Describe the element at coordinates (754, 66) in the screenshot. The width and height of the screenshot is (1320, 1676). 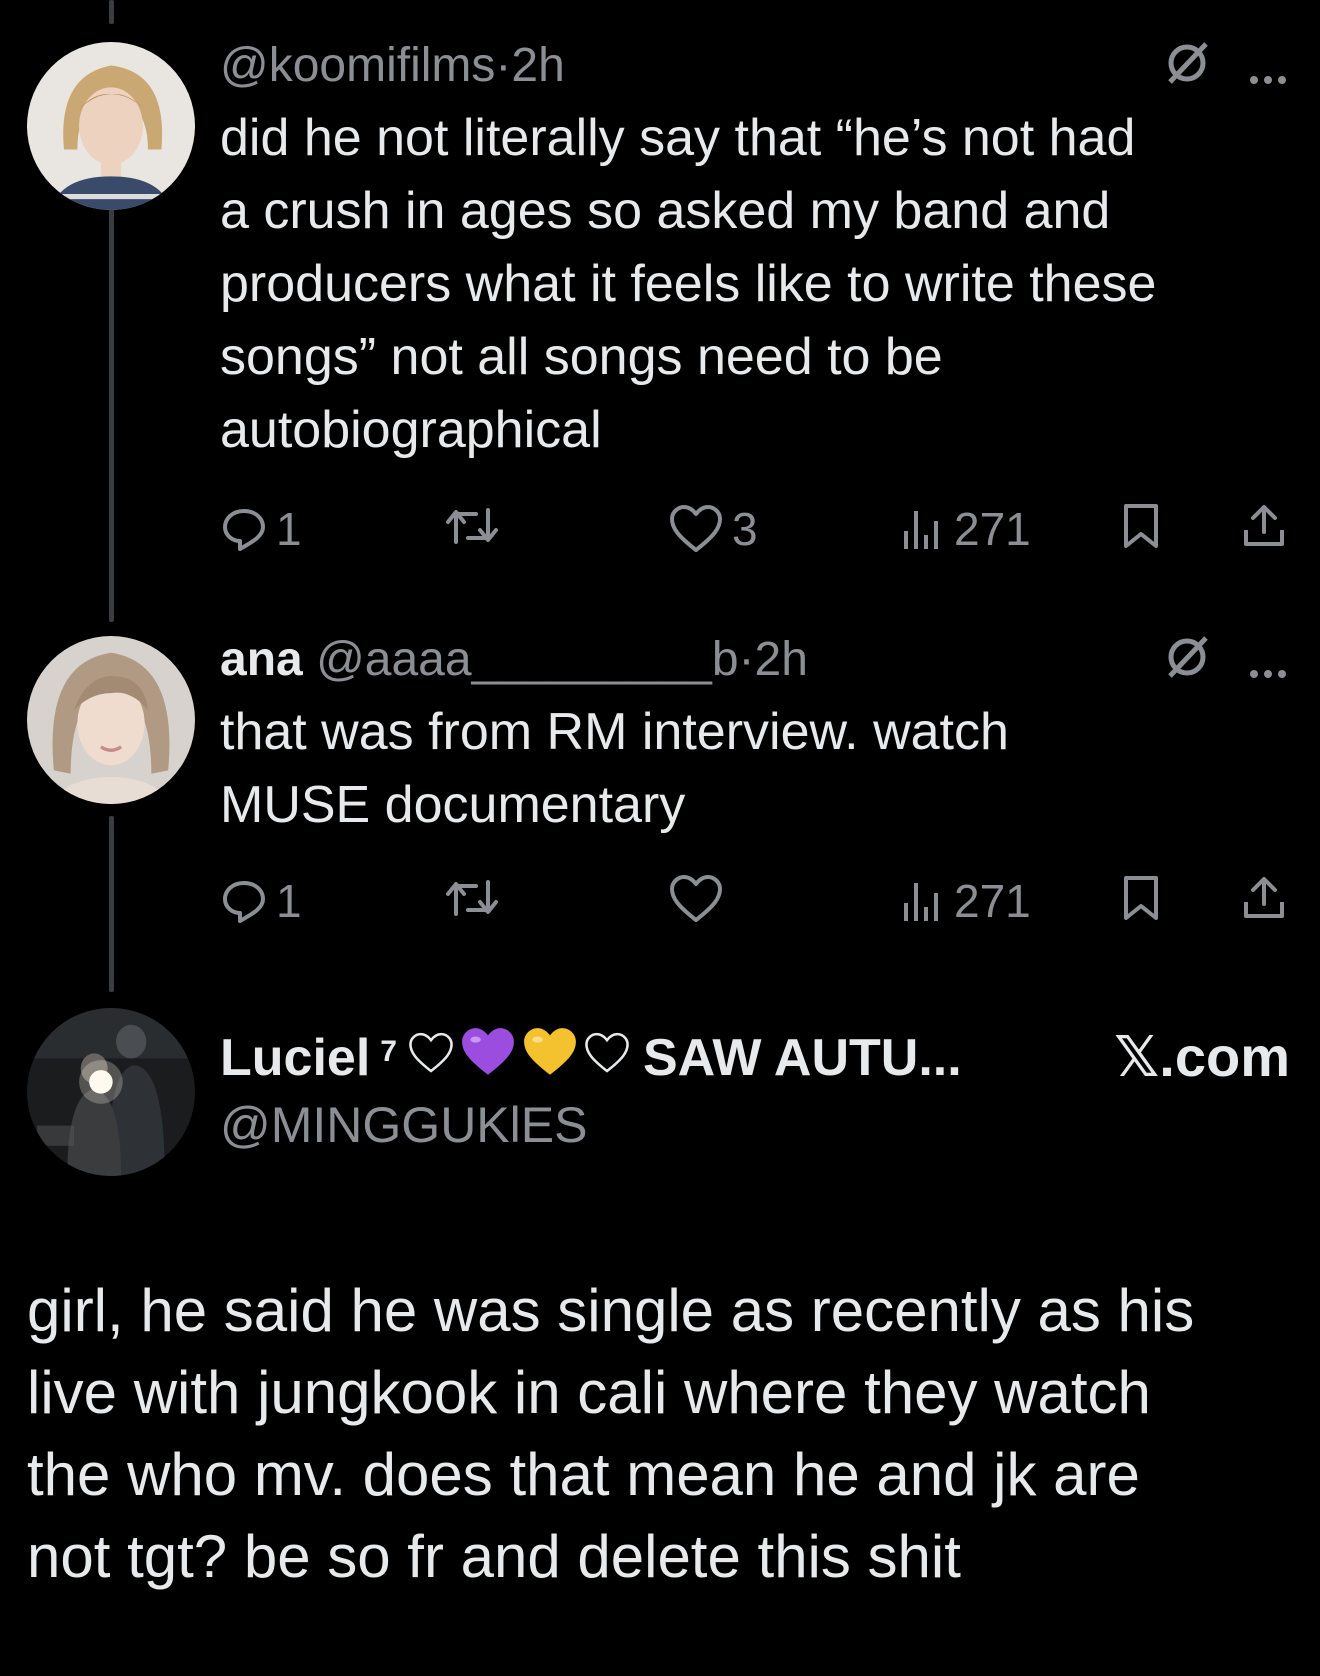
I see `tweet-header: @koomifilms·2h` at that location.